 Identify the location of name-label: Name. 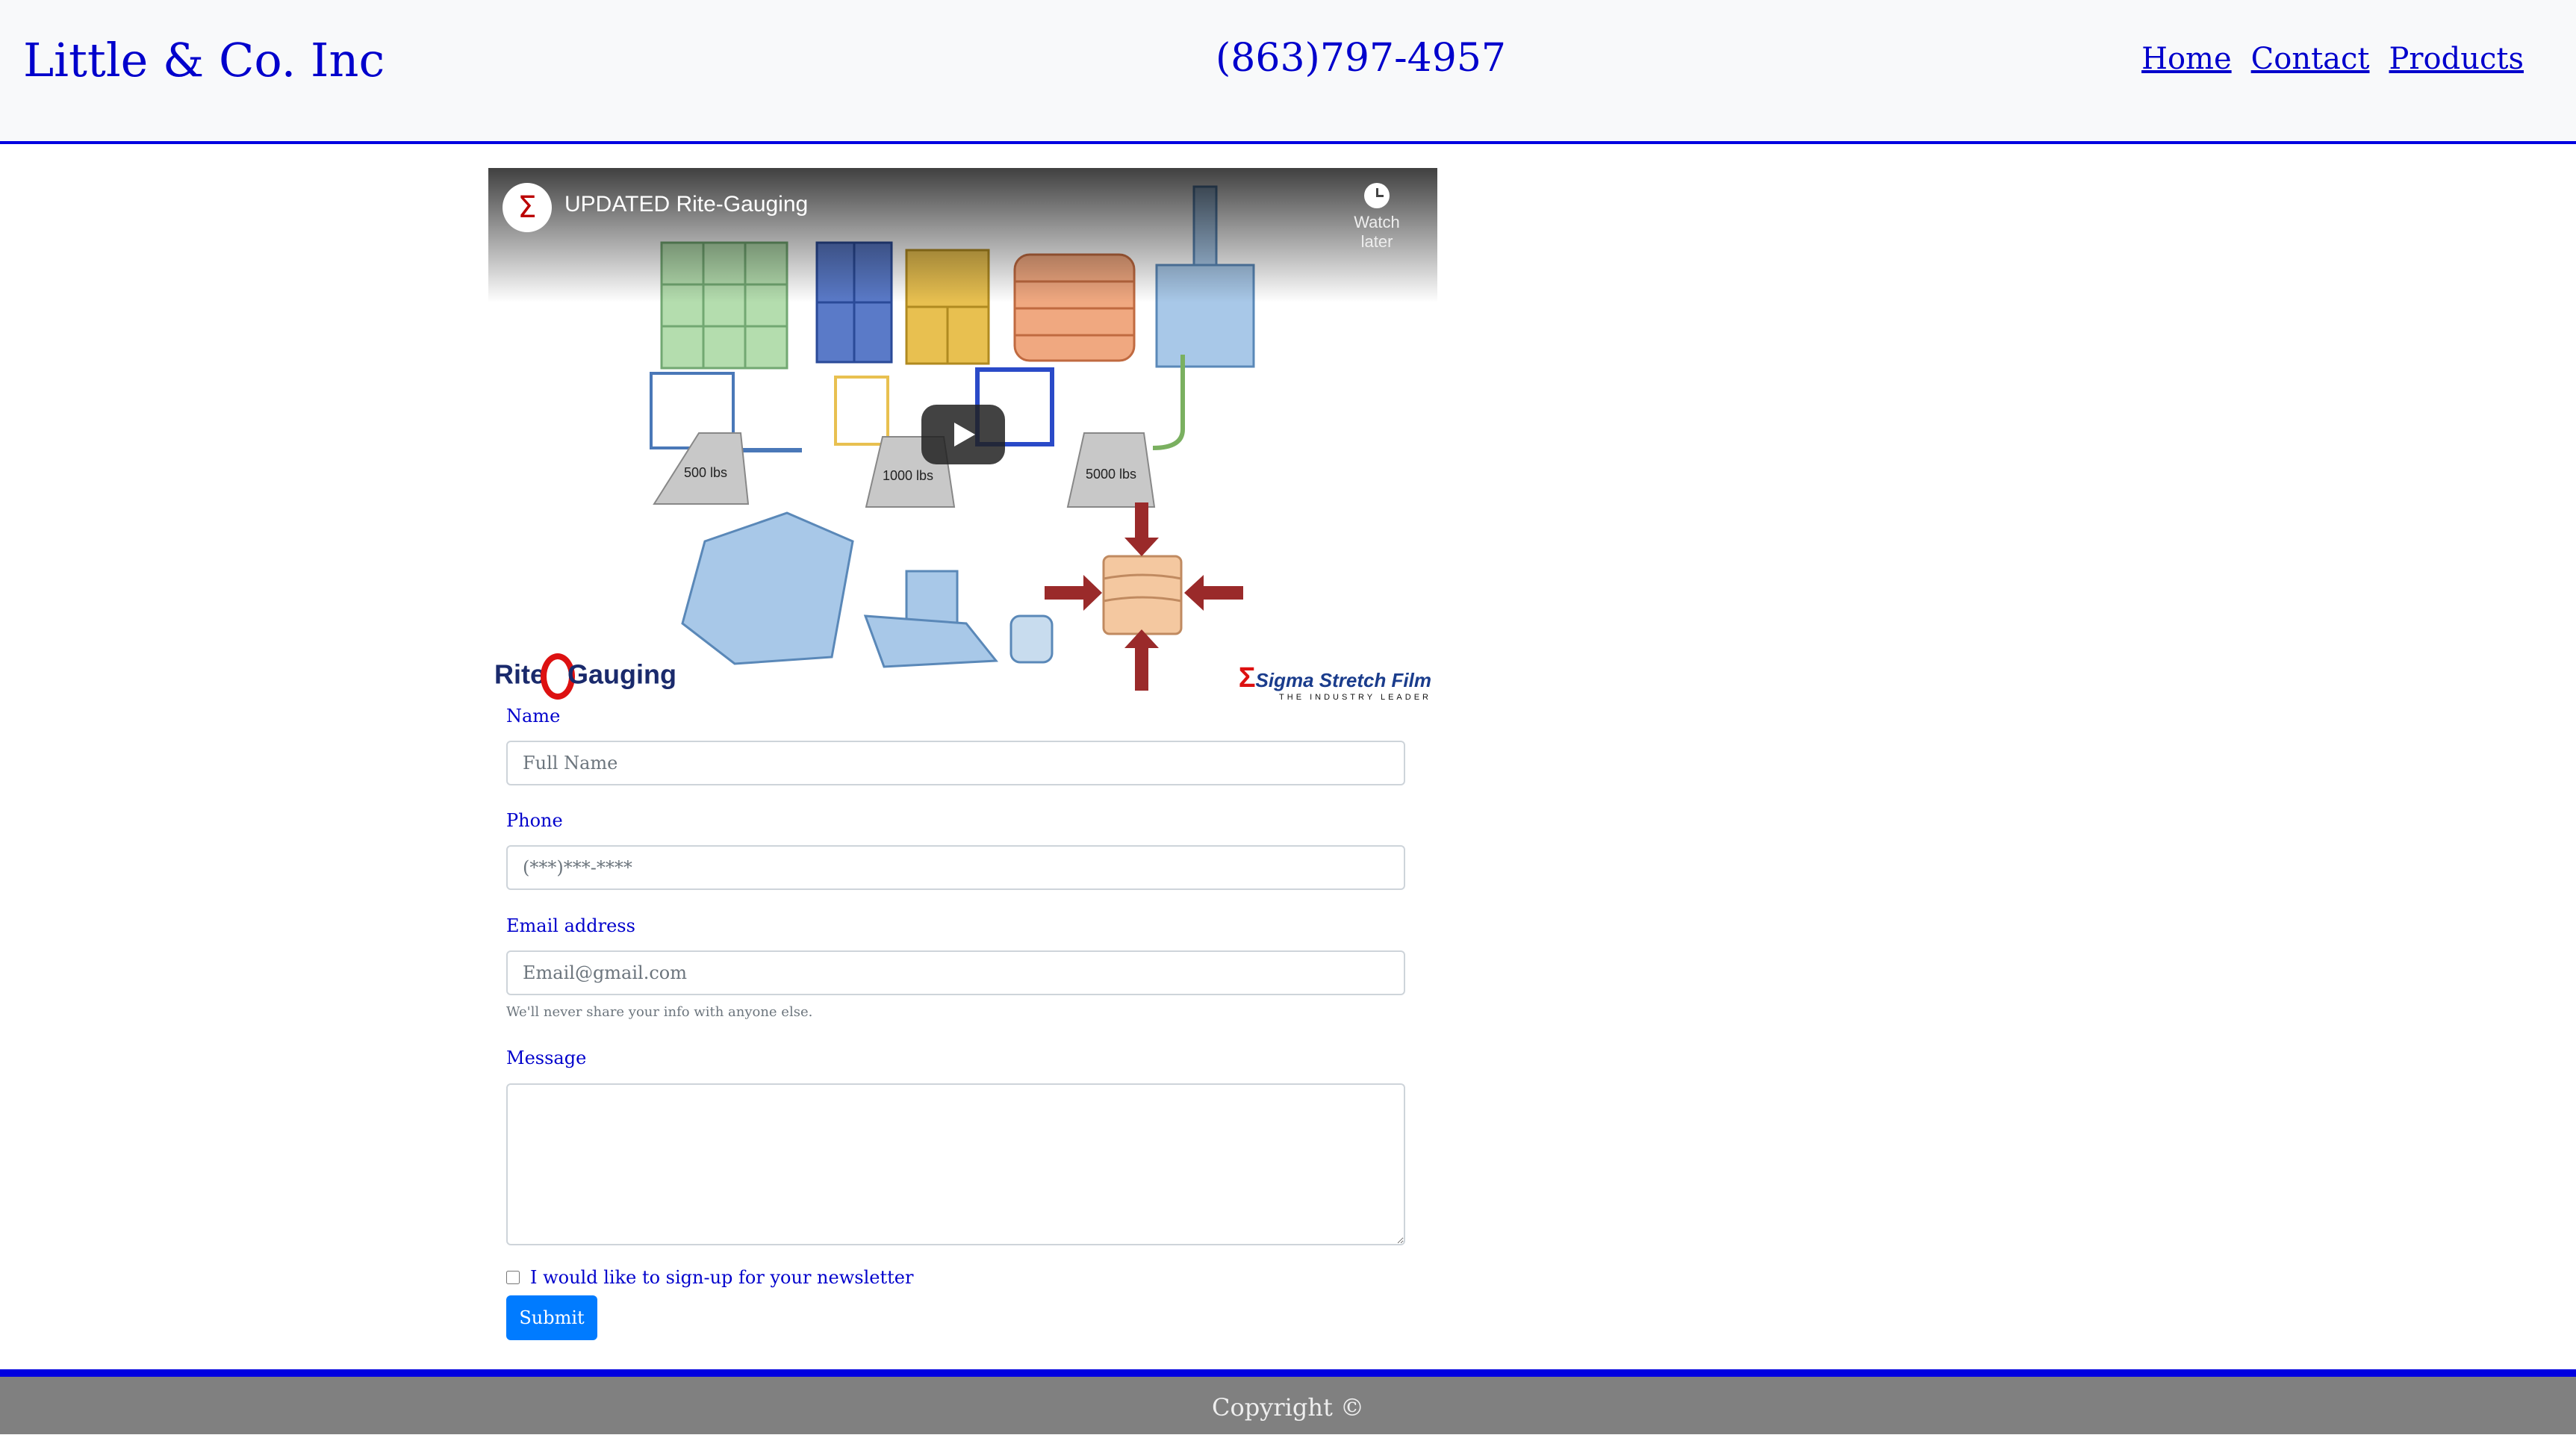
(533, 716).